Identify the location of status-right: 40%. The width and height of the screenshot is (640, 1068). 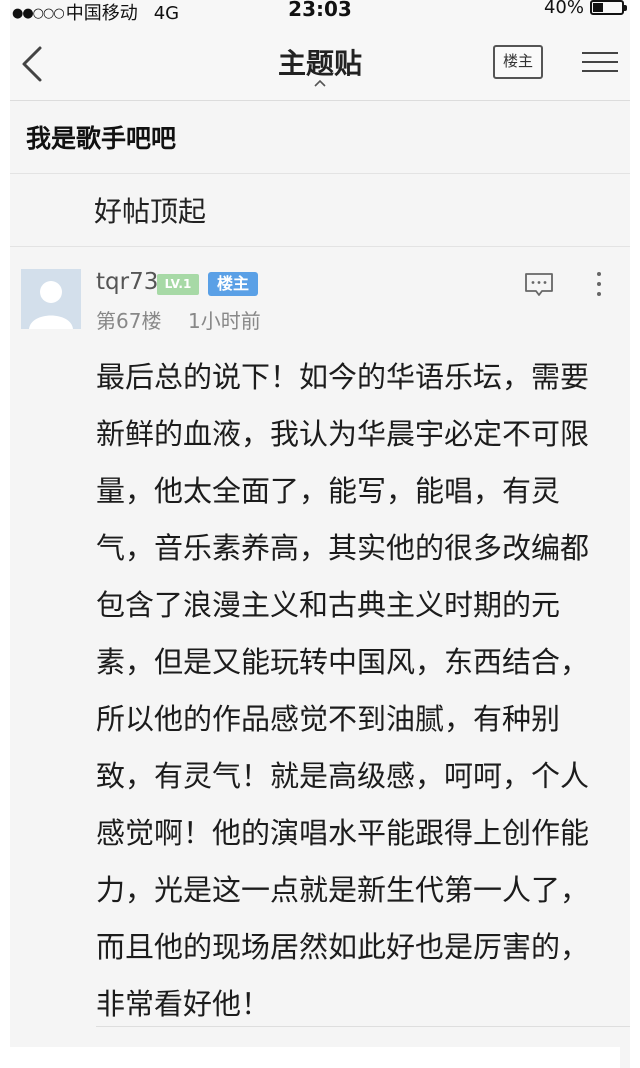
(585, 9).